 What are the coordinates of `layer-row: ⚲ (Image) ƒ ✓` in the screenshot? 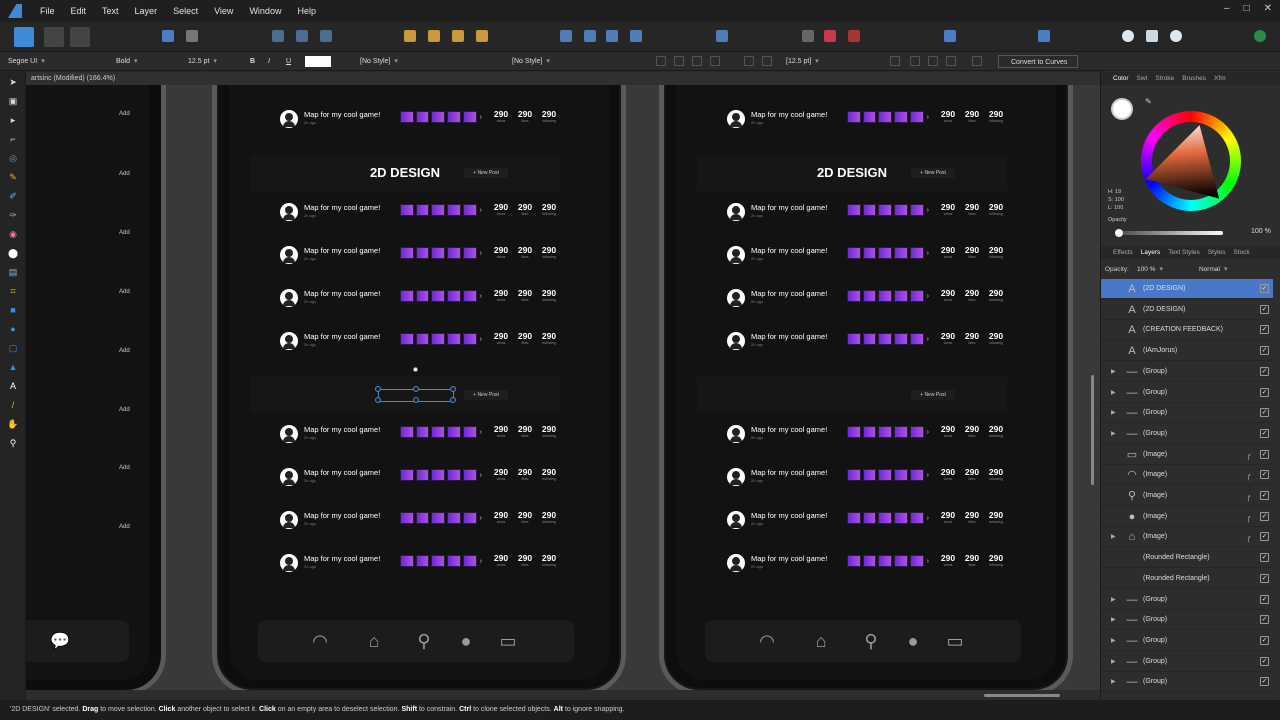 It's located at (1187, 496).